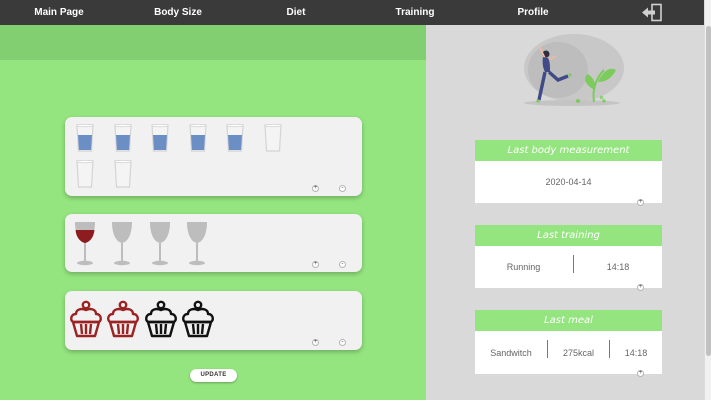  I want to click on sweets-tracker: + -, so click(213, 320).